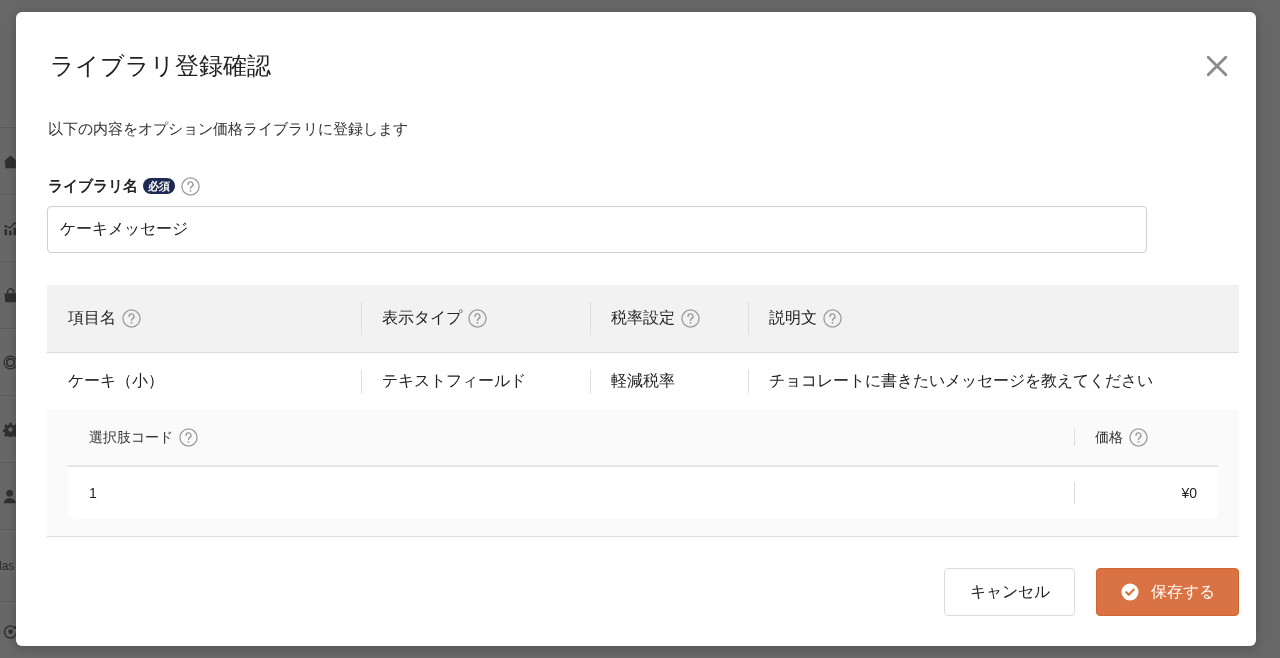 This screenshot has height=658, width=1280. What do you see at coordinates (1146, 493) in the screenshot?
I see `table-cell: ¥0` at bounding box center [1146, 493].